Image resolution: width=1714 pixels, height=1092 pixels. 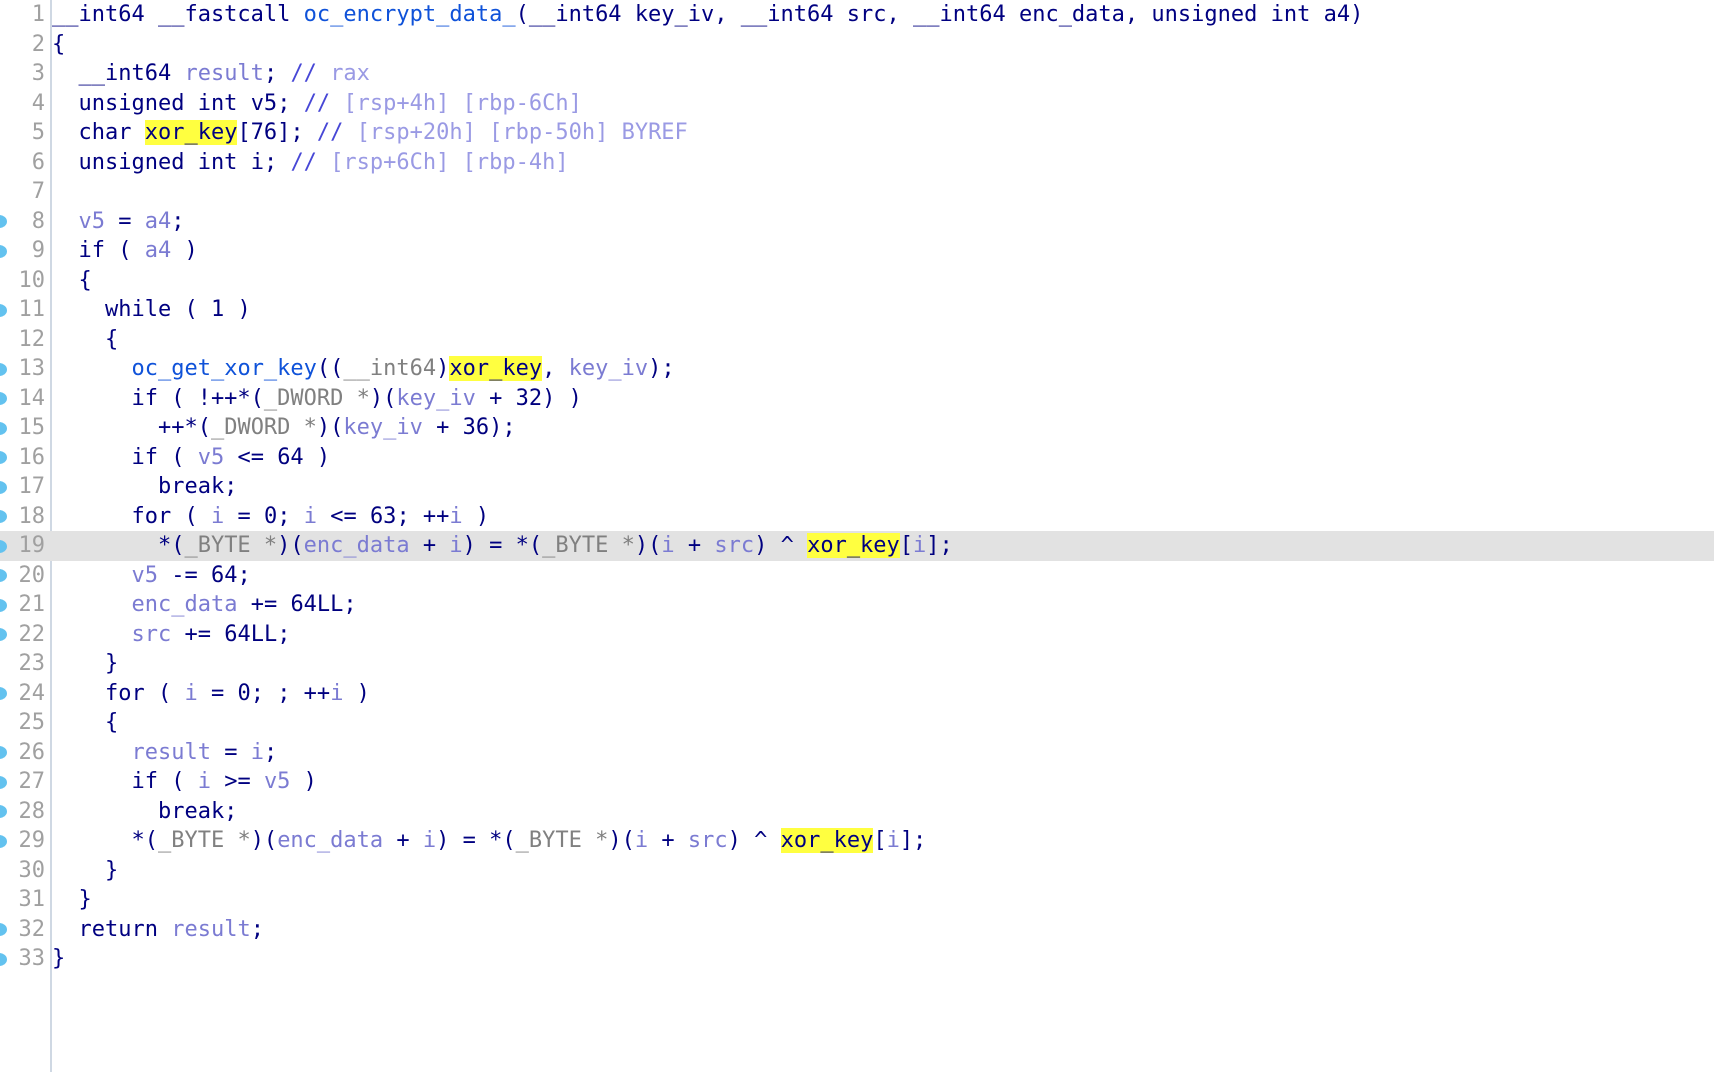 What do you see at coordinates (316, 399) in the screenshot?
I see `code-text: if ( !++*(_DWORD *)(key_iv + 32) )` at bounding box center [316, 399].